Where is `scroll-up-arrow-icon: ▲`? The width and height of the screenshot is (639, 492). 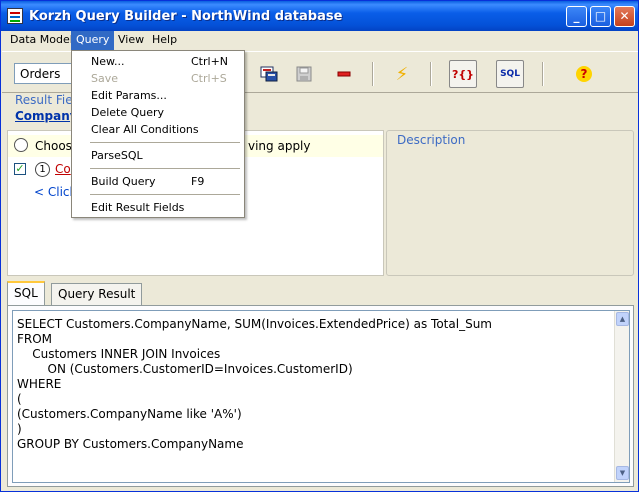 scroll-up-arrow-icon: ▲ is located at coordinates (622, 319).